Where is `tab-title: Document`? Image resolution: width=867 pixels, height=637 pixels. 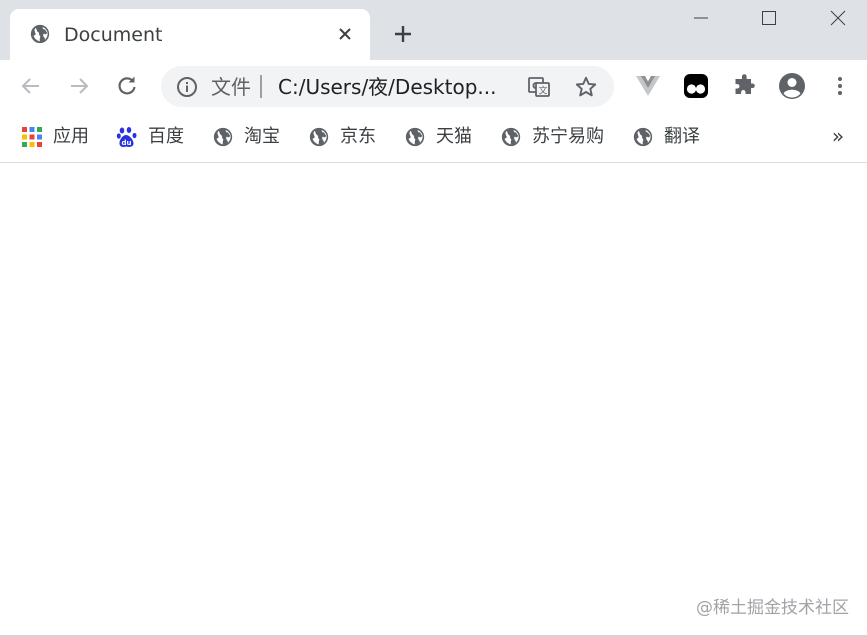 tab-title: Document is located at coordinates (113, 35).